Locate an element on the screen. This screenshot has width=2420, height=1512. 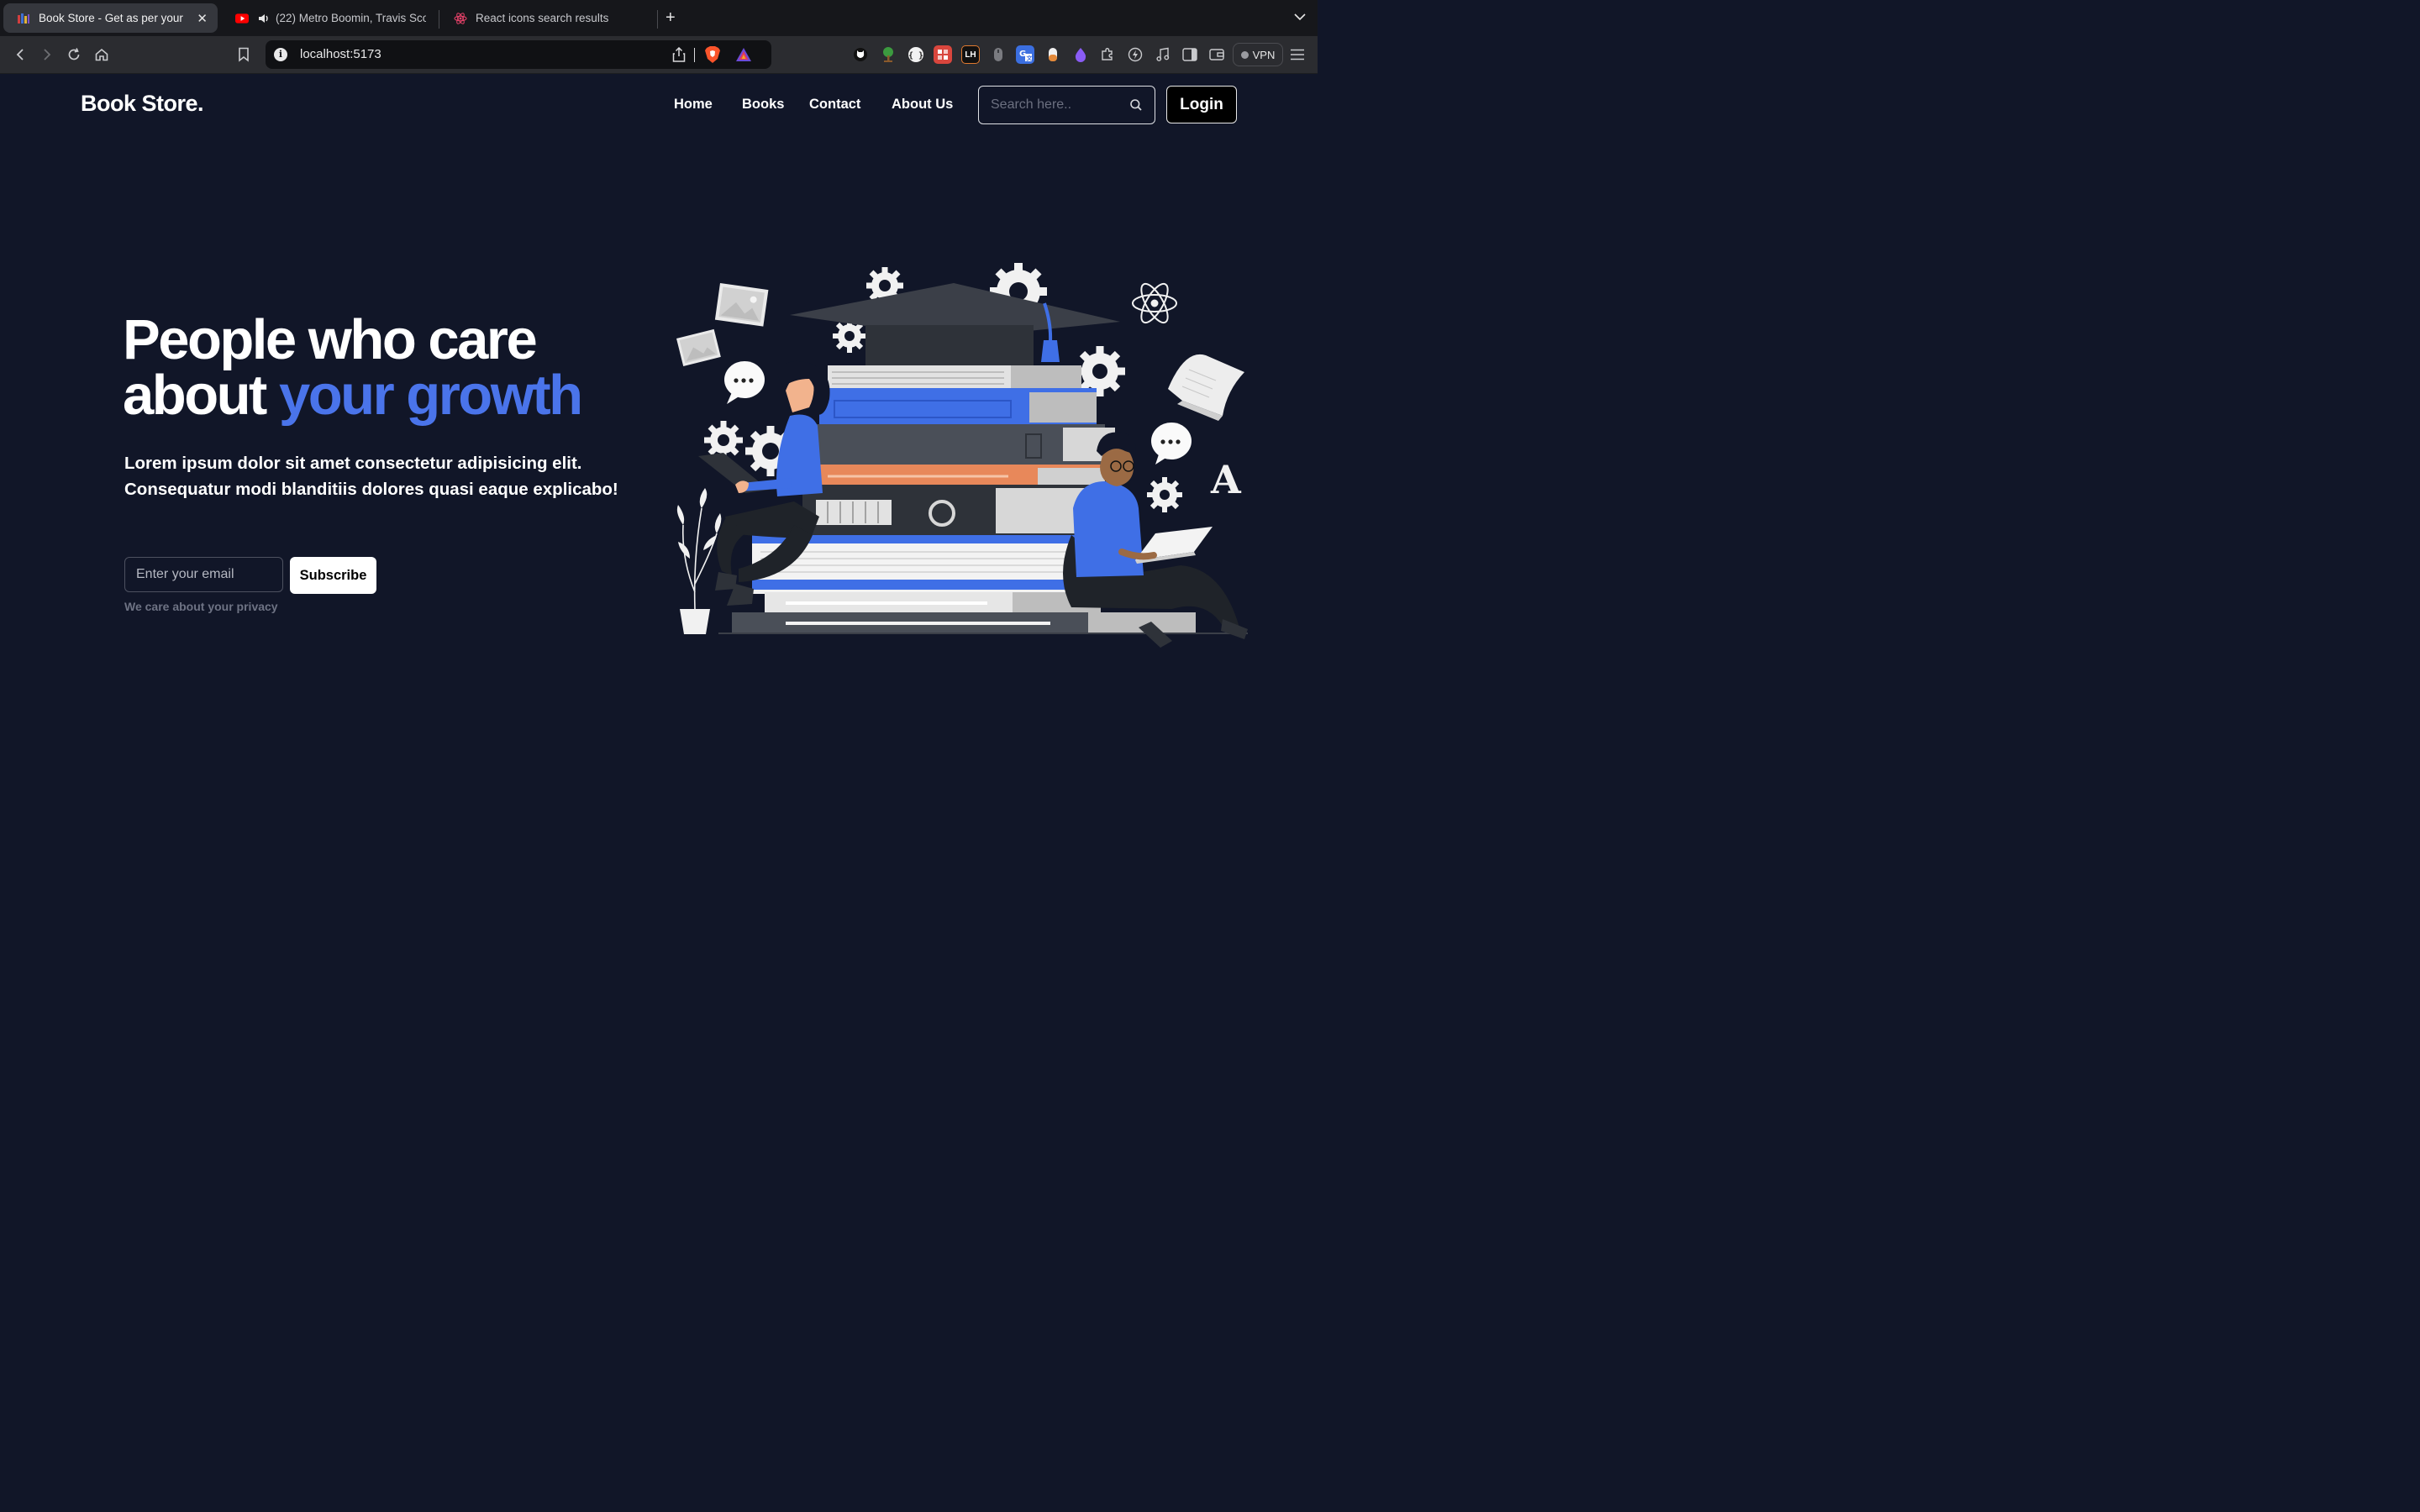
privacy-note: We care about your privacy is located at coordinates (201, 606).